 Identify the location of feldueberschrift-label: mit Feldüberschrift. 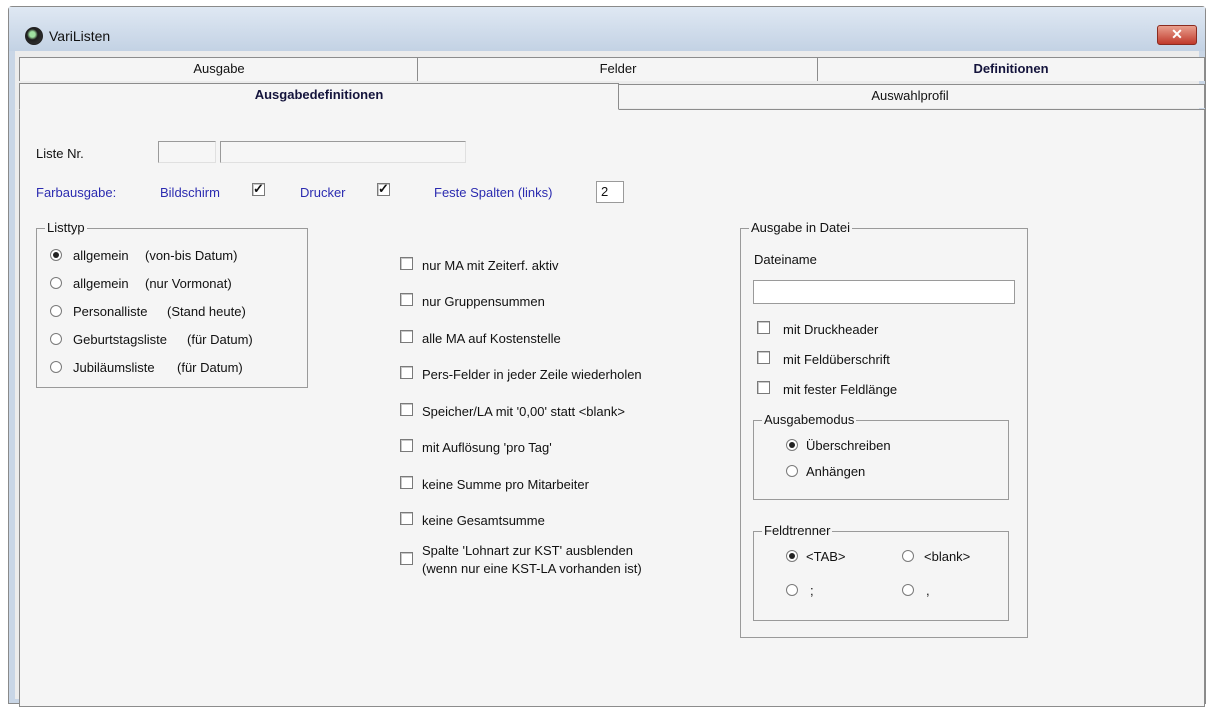
(836, 359).